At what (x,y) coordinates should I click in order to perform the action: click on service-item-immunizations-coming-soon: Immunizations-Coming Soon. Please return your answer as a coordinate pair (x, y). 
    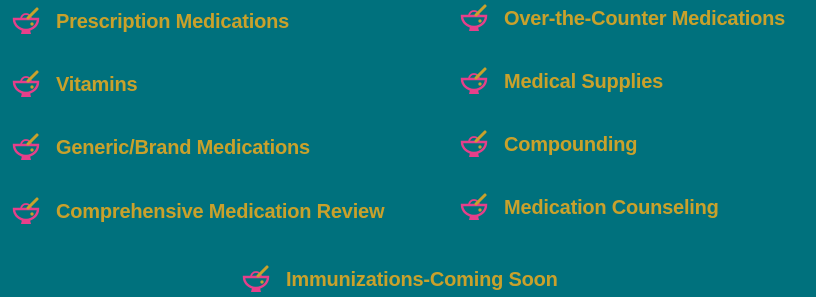
    Looking at the image, I should click on (399, 280).